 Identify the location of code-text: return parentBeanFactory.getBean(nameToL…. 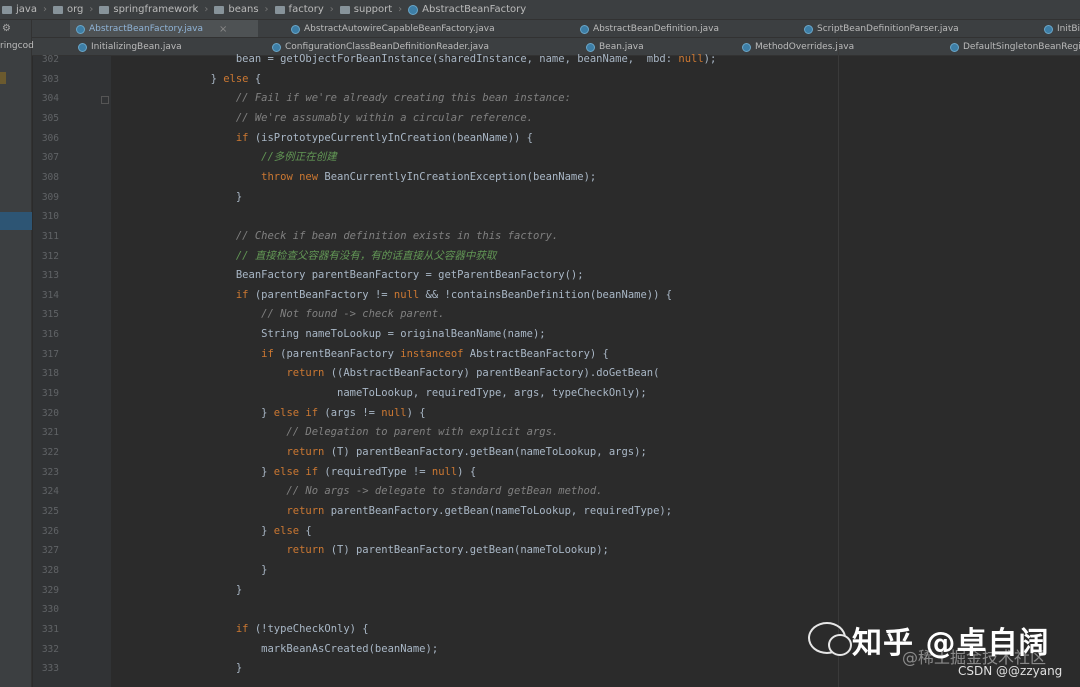
(416, 512).